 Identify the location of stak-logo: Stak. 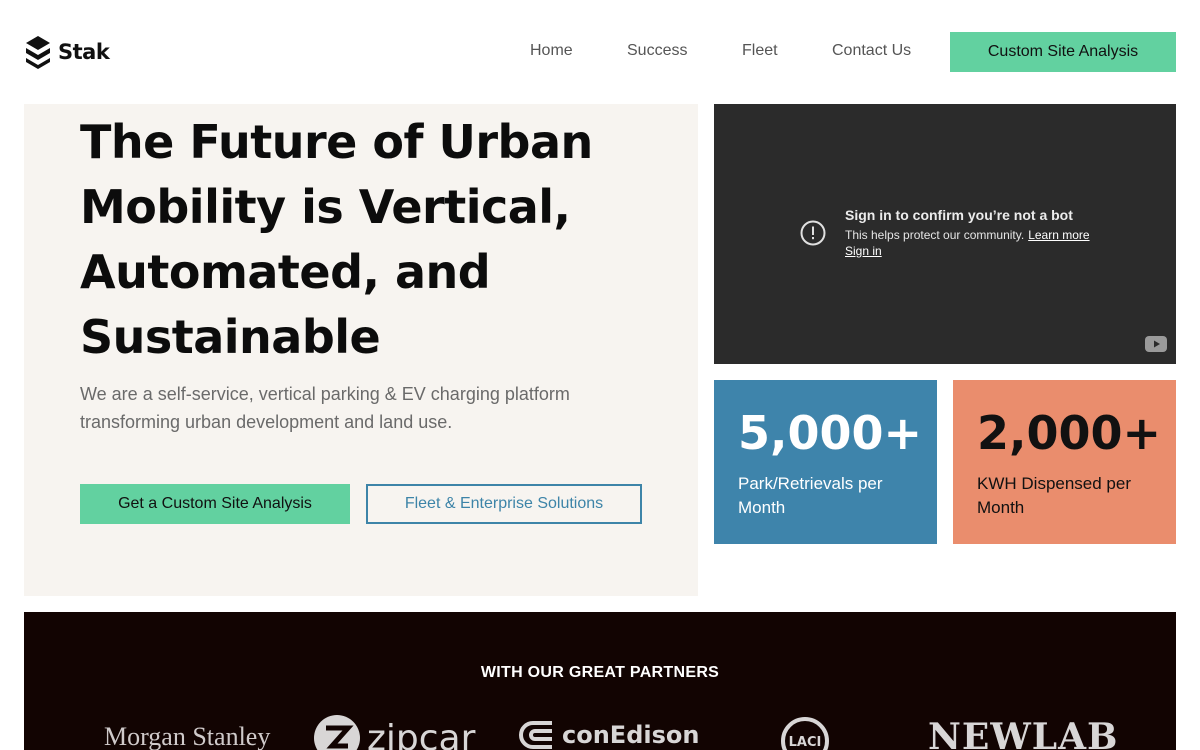
(67, 52).